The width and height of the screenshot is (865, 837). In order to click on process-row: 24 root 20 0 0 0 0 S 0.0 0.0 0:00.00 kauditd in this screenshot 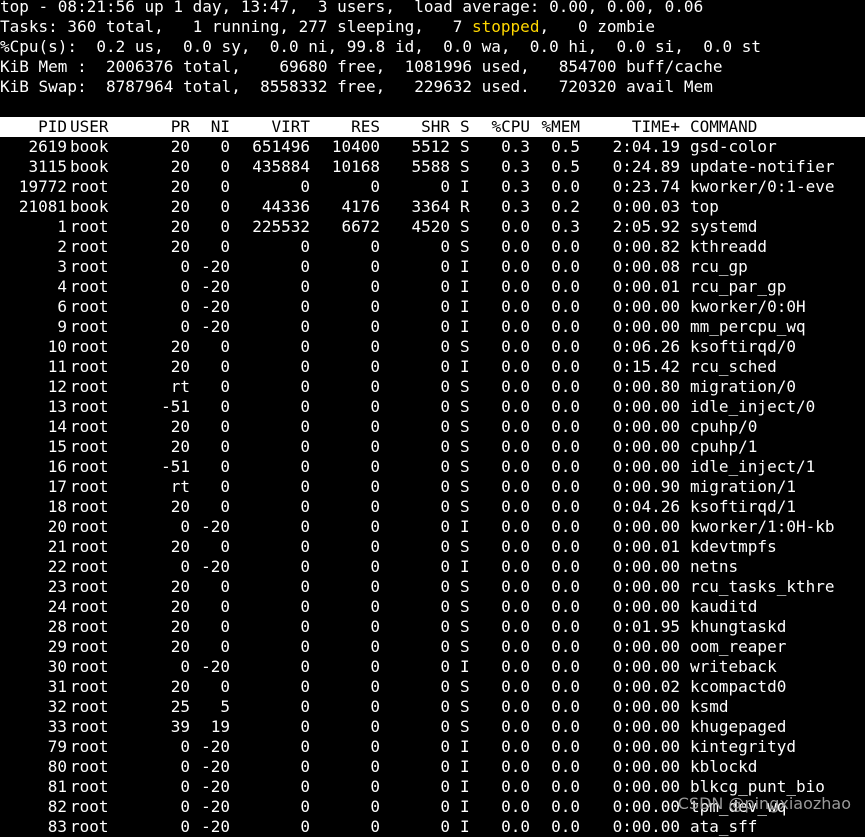, I will do `click(432, 607)`.